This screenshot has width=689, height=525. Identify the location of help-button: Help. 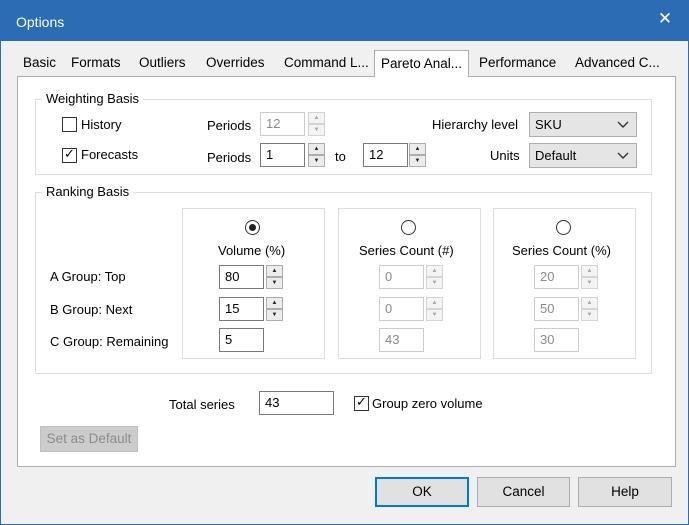
(625, 492).